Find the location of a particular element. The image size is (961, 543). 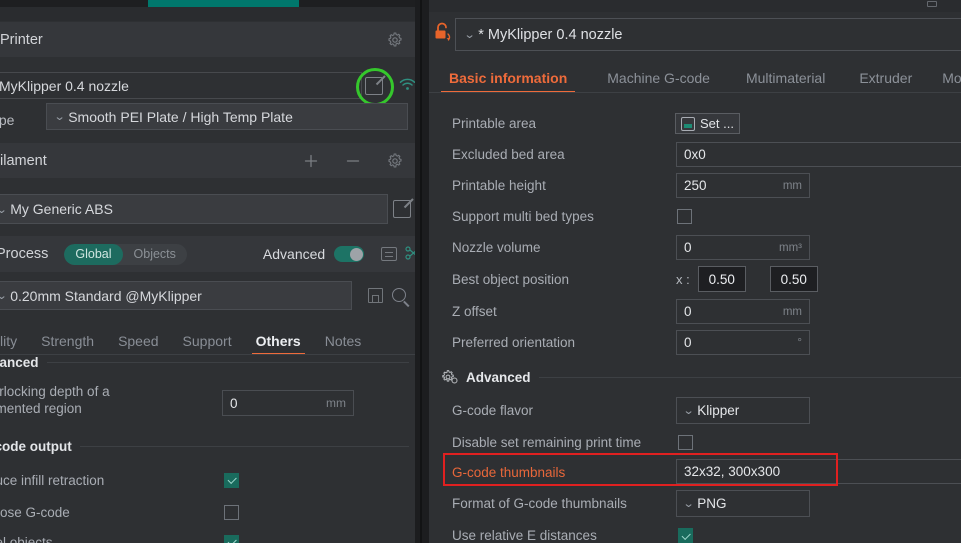

row-support-multi-bed-types-checkbox is located at coordinates (684, 216).